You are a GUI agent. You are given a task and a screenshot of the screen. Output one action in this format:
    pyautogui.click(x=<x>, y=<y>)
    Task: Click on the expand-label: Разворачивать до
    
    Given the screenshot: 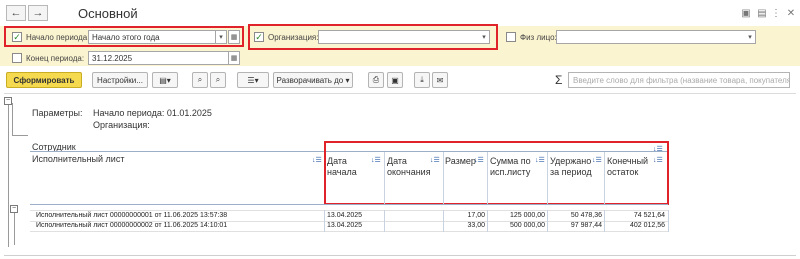 What is the action you would take?
    pyautogui.click(x=310, y=80)
    